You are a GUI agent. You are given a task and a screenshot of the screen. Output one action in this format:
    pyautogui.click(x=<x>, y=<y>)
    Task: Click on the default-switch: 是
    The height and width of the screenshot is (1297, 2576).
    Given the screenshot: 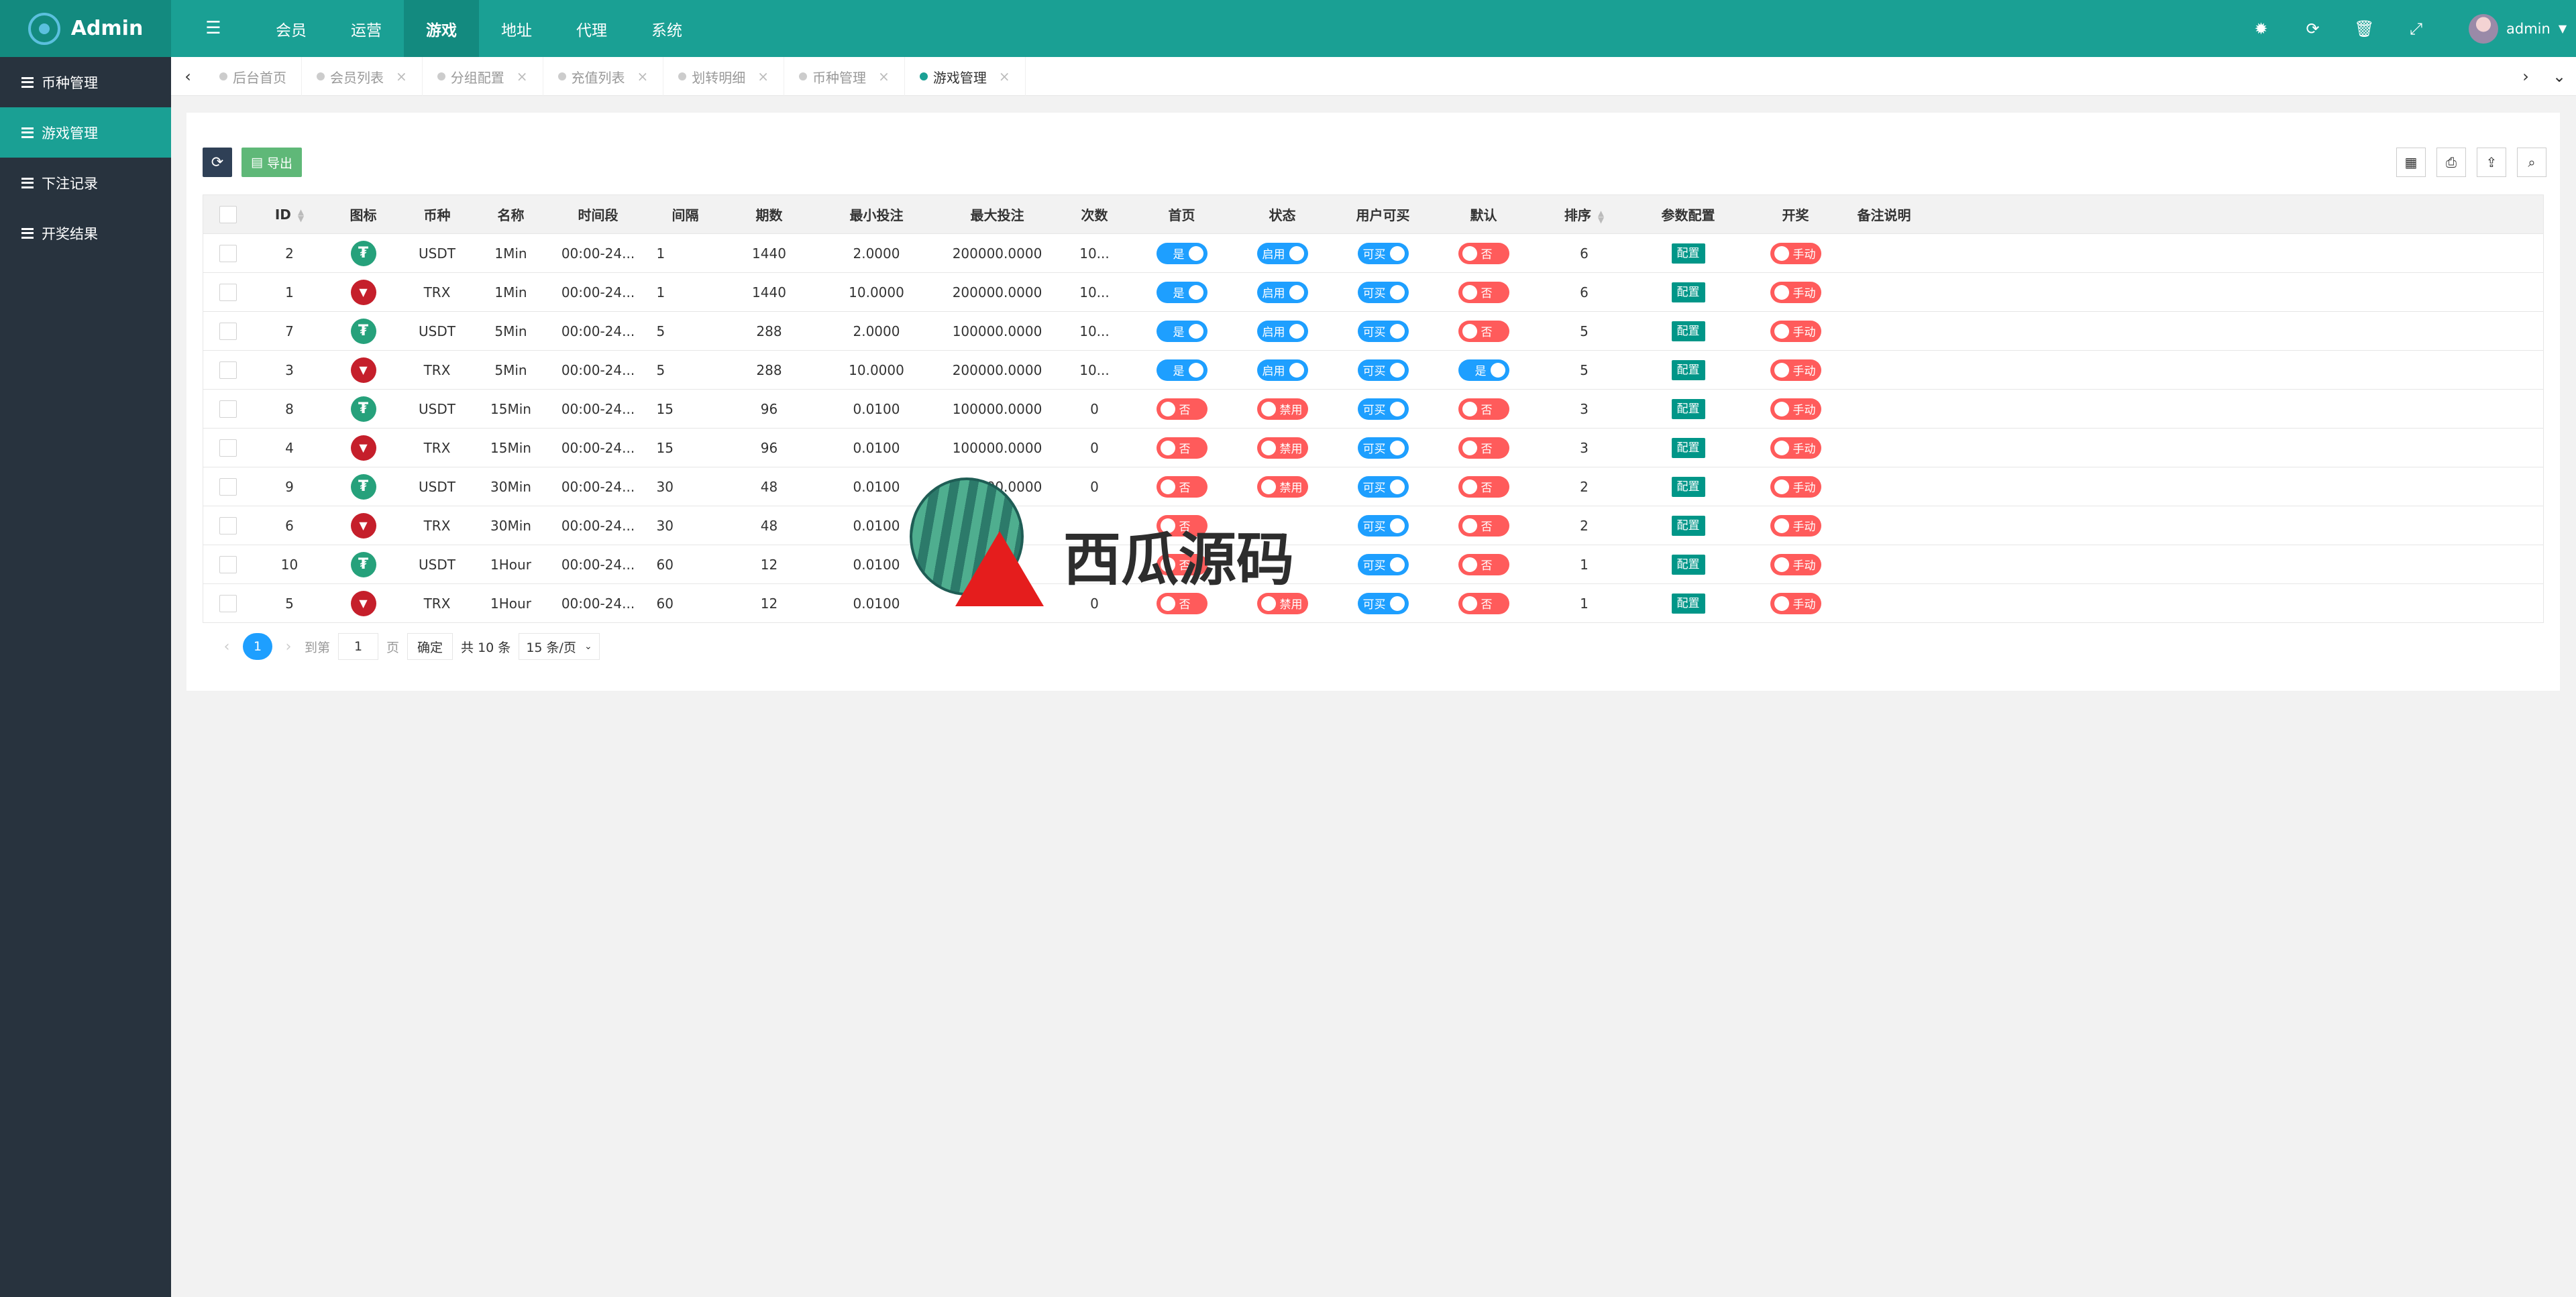 What is the action you would take?
    pyautogui.click(x=1483, y=370)
    